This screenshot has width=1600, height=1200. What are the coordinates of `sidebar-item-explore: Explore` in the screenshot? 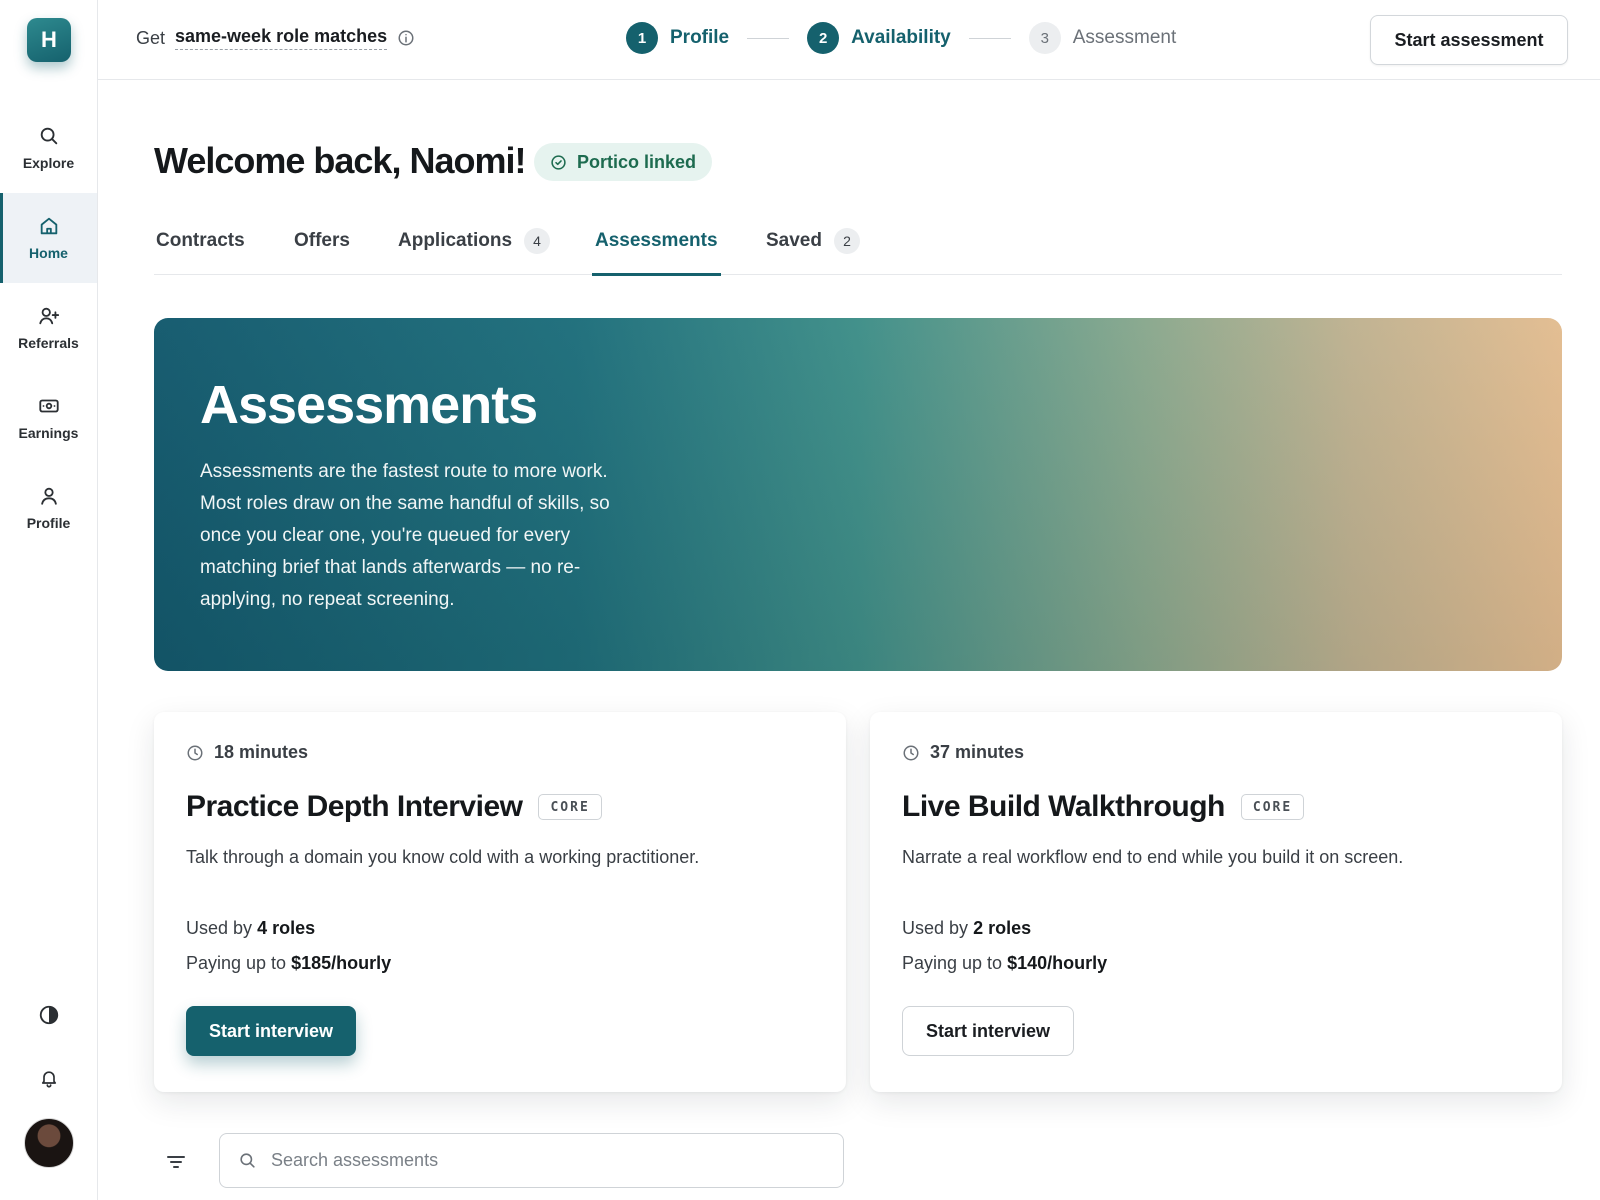 It's located at (48, 148).